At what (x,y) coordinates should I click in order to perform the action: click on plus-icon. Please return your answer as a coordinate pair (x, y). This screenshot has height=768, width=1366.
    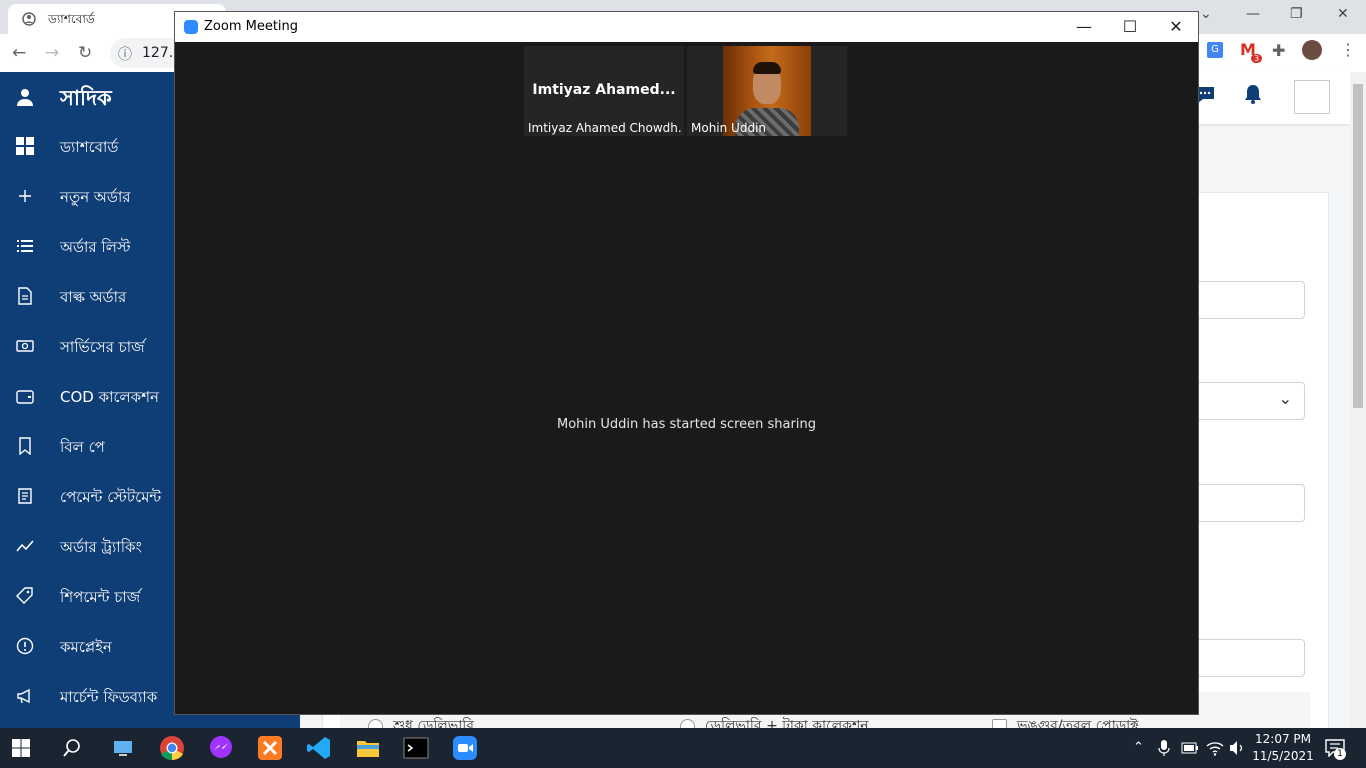
    Looking at the image, I should click on (25, 196).